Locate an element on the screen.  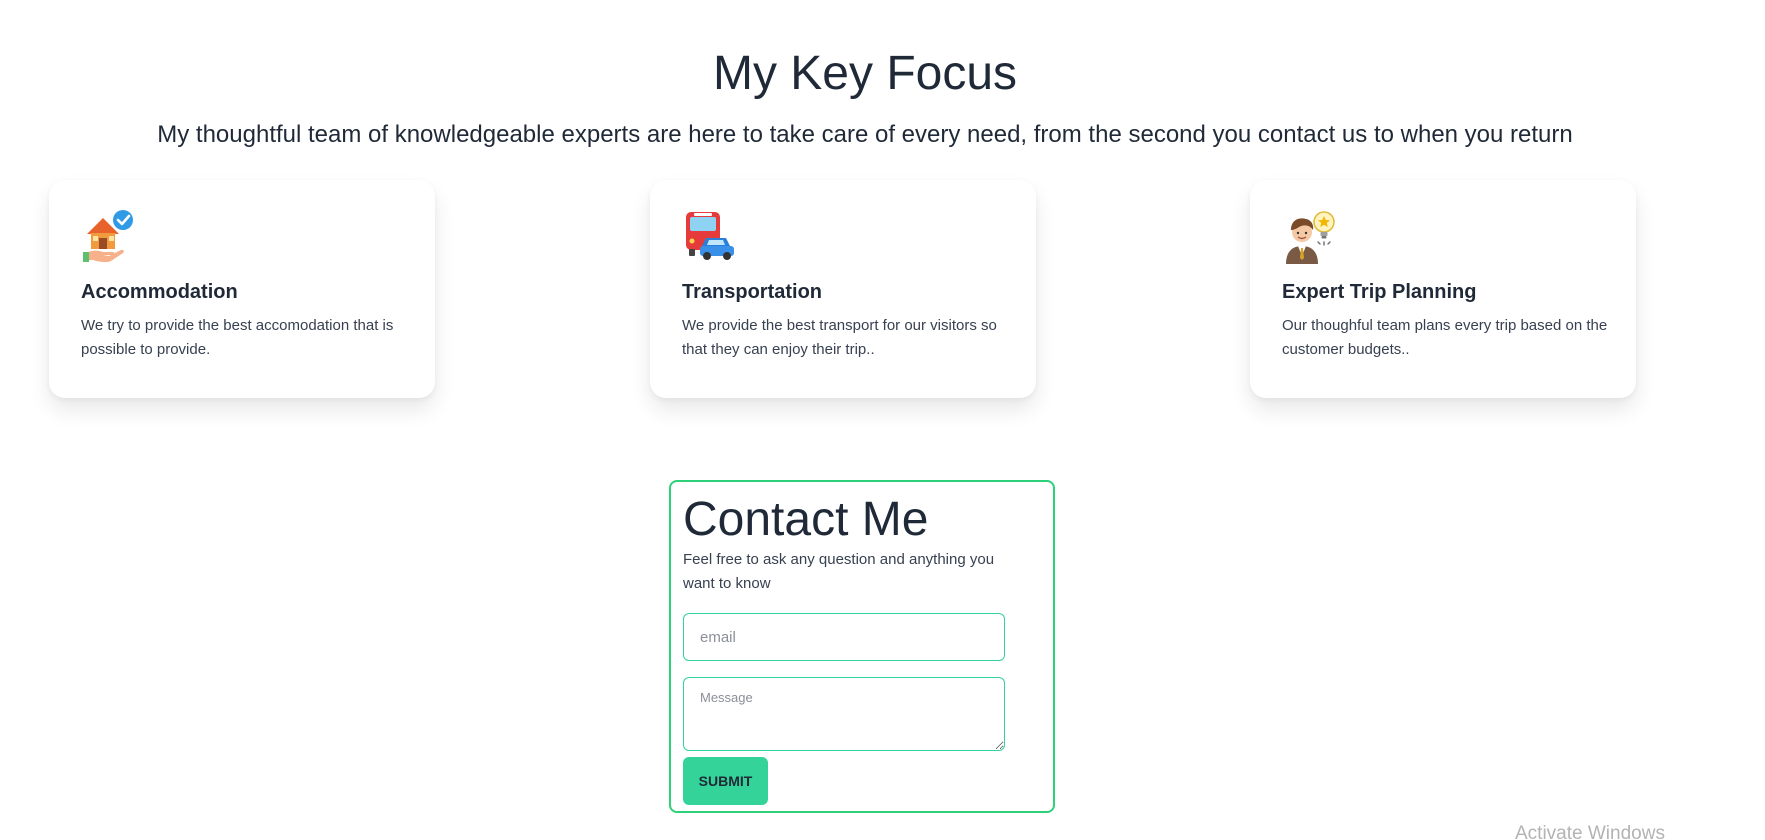
house-check-icon is located at coordinates (108, 236).